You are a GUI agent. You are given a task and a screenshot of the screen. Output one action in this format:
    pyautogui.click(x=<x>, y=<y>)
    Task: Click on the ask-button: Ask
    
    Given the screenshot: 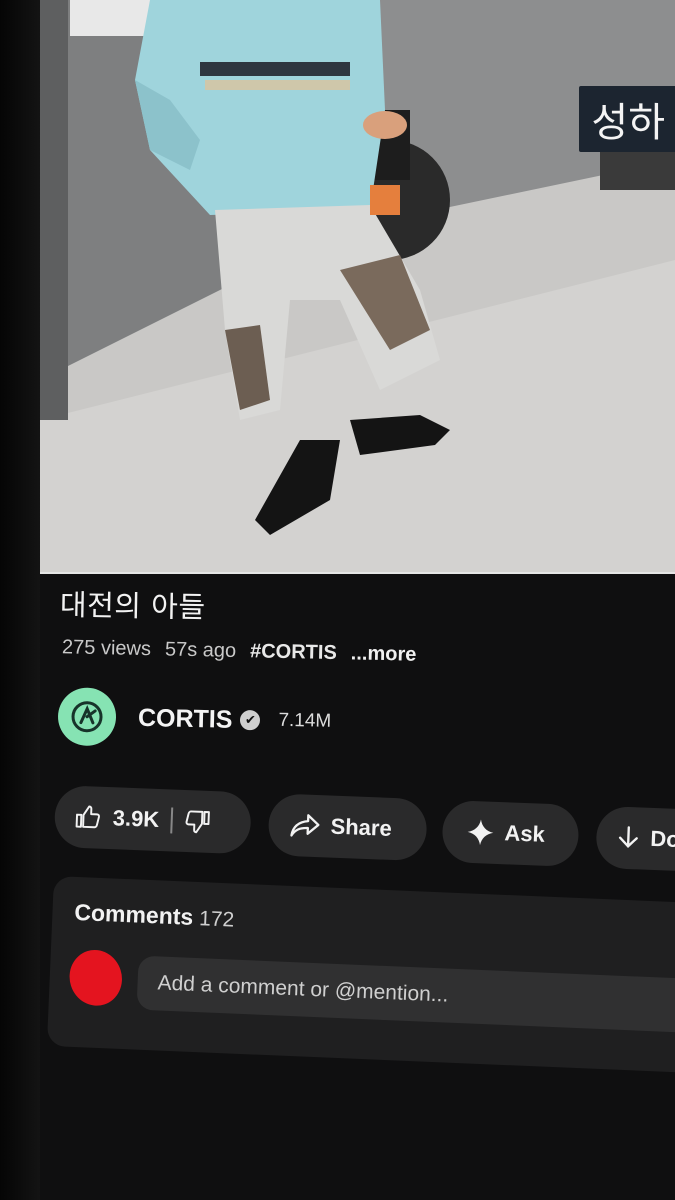 What is the action you would take?
    pyautogui.click(x=510, y=833)
    